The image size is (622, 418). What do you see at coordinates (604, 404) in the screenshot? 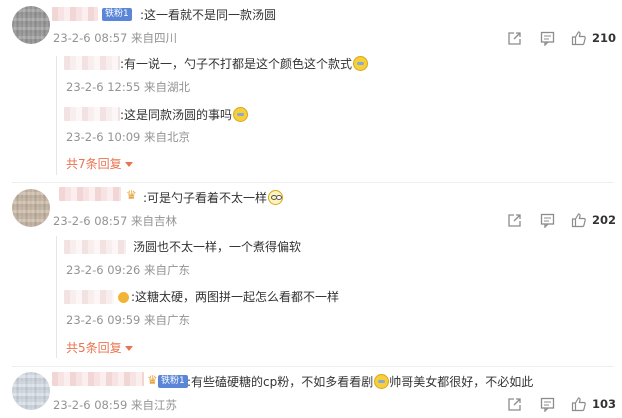
I see `like-count: 103` at bounding box center [604, 404].